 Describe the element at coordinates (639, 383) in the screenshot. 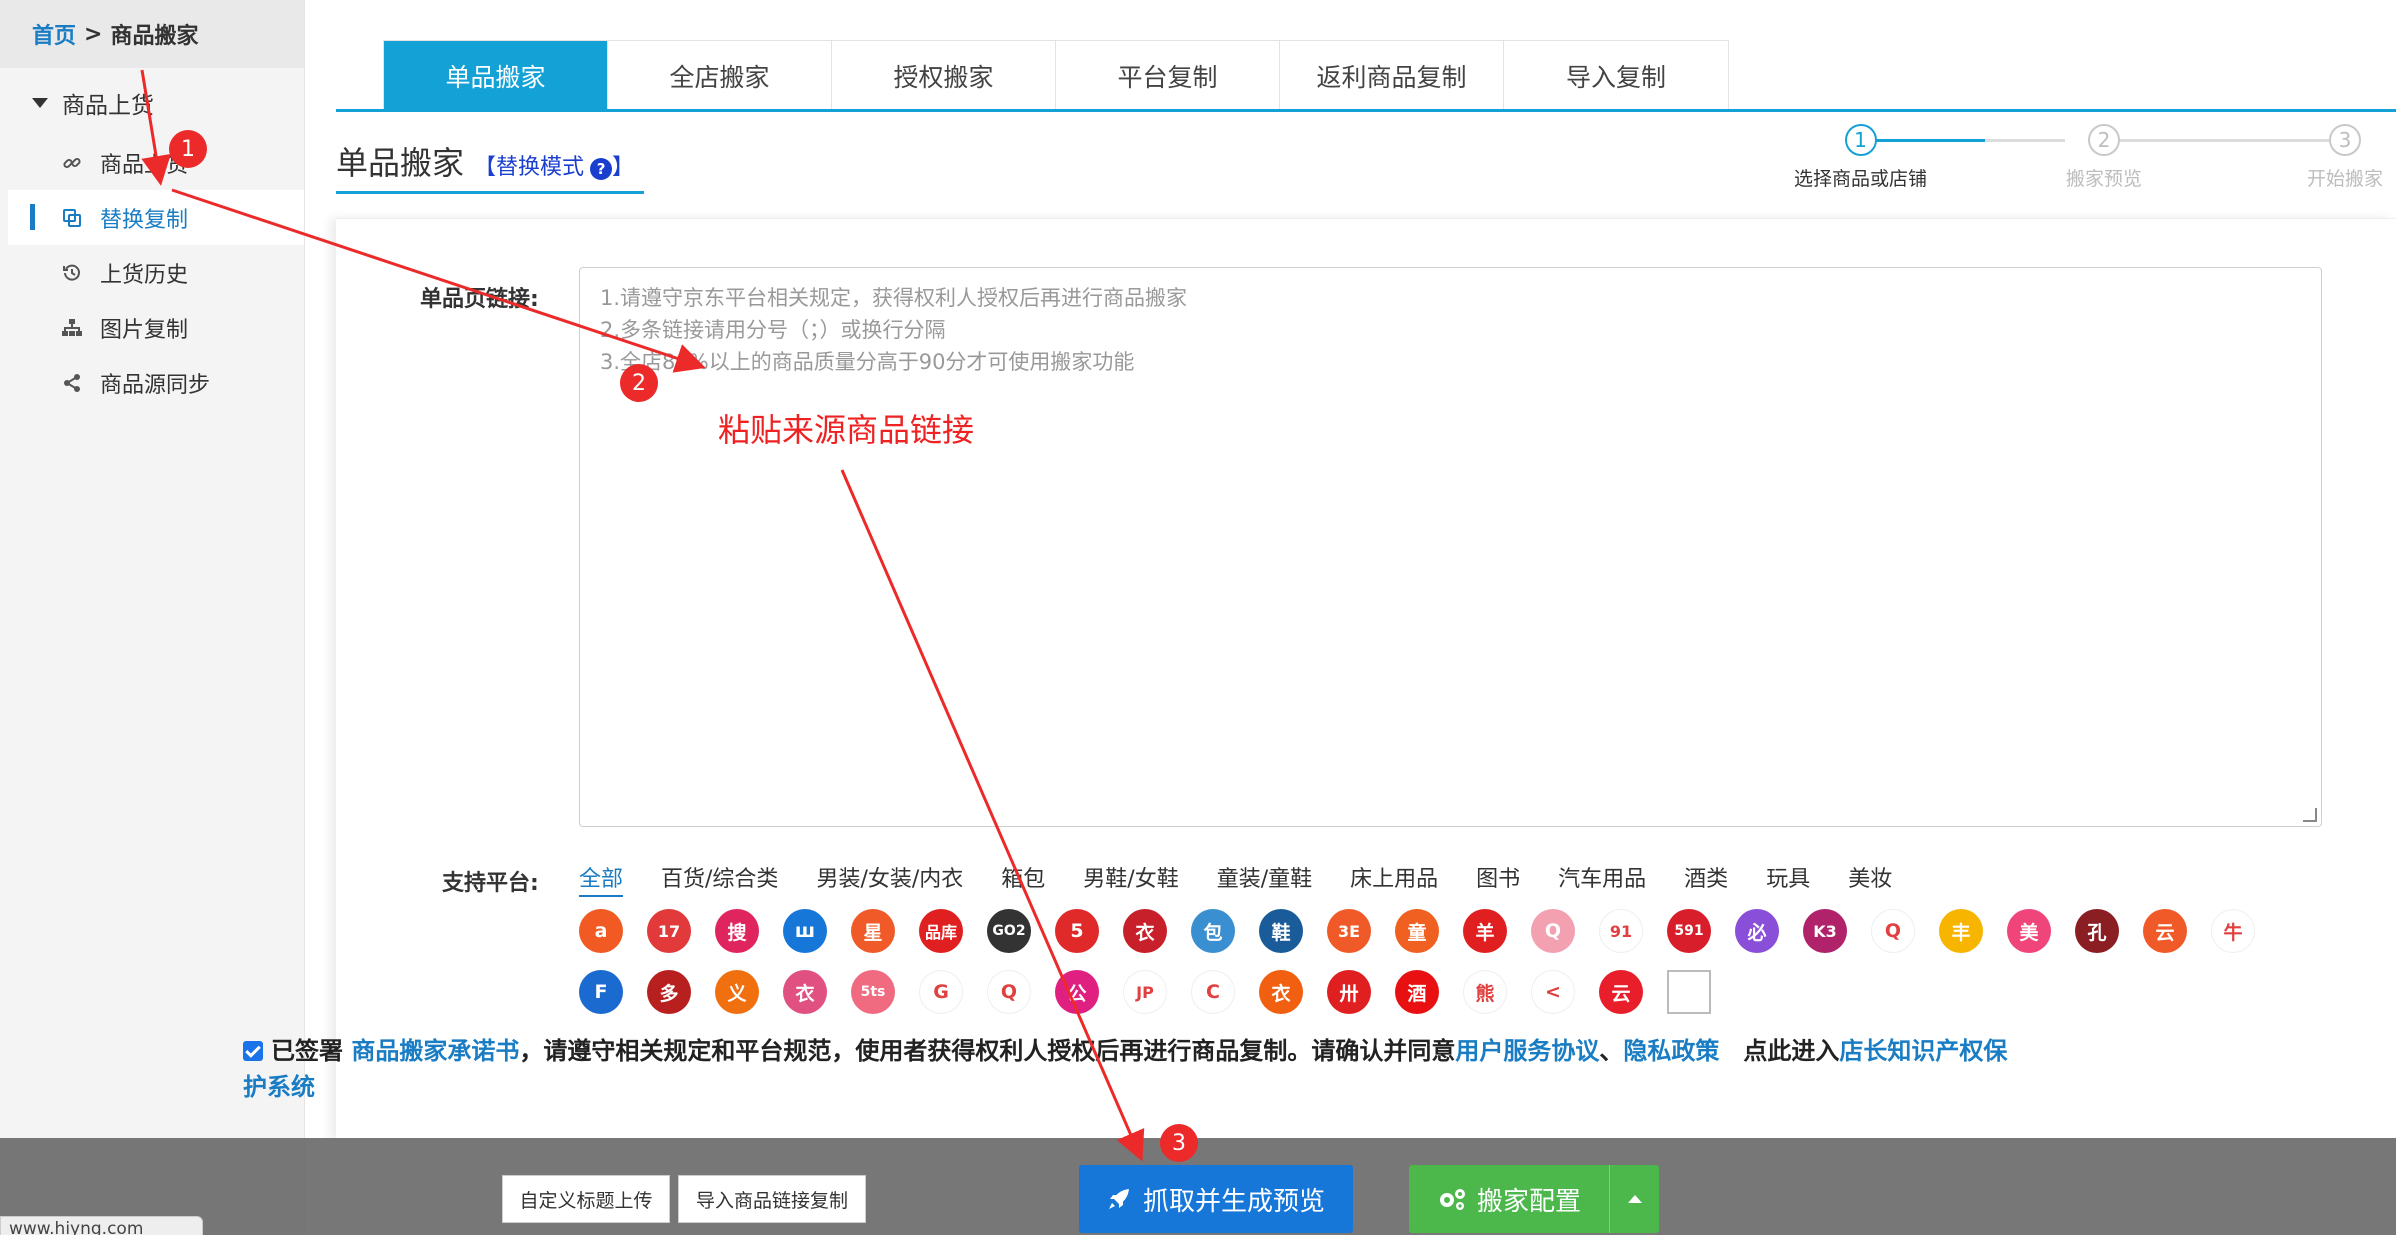

I see `marker-2: 2` at that location.